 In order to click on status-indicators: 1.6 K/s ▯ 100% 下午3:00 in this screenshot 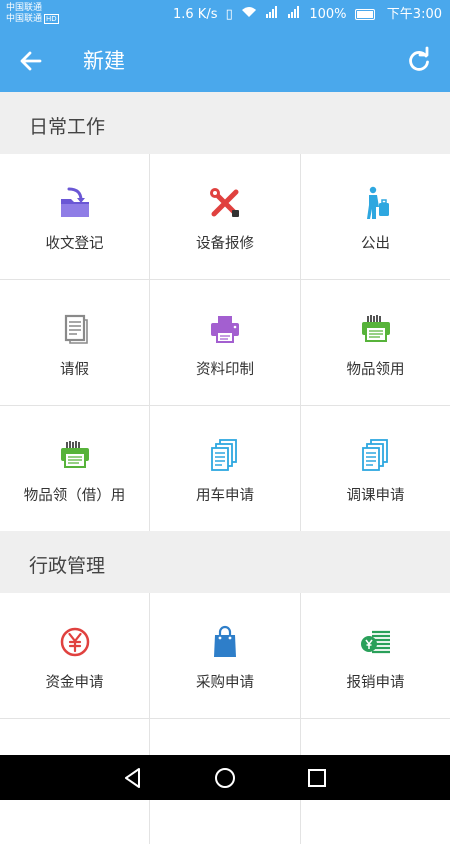, I will do `click(305, 15)`.